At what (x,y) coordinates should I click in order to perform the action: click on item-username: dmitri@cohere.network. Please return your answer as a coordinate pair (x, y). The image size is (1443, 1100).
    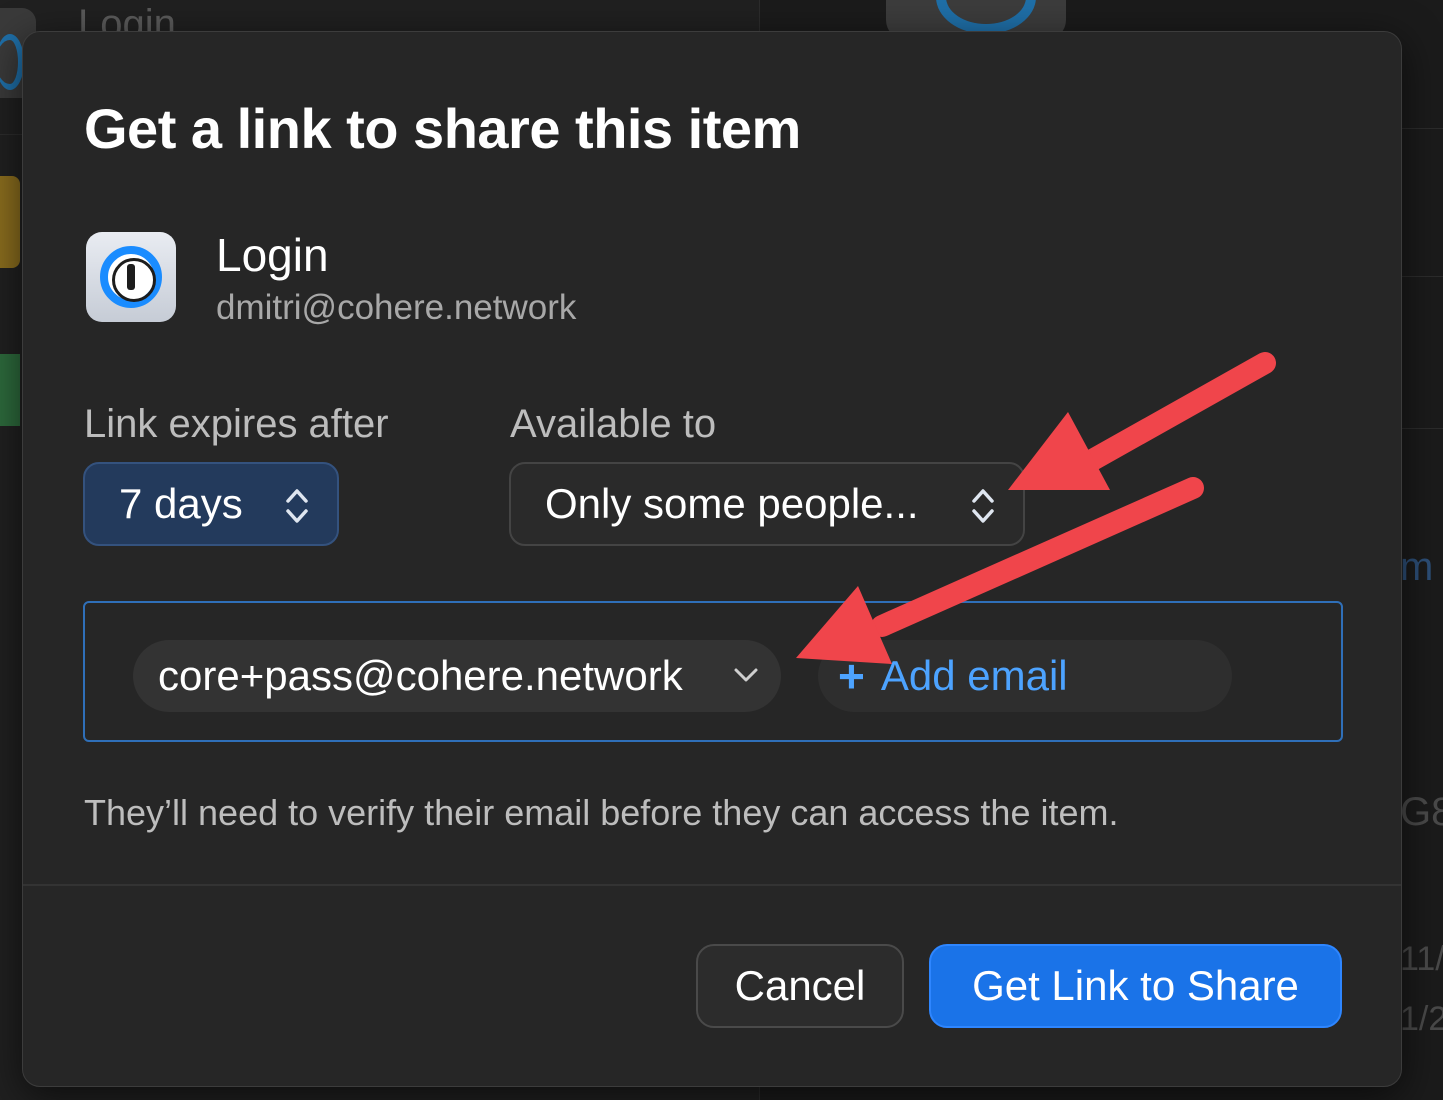
    Looking at the image, I should click on (396, 307).